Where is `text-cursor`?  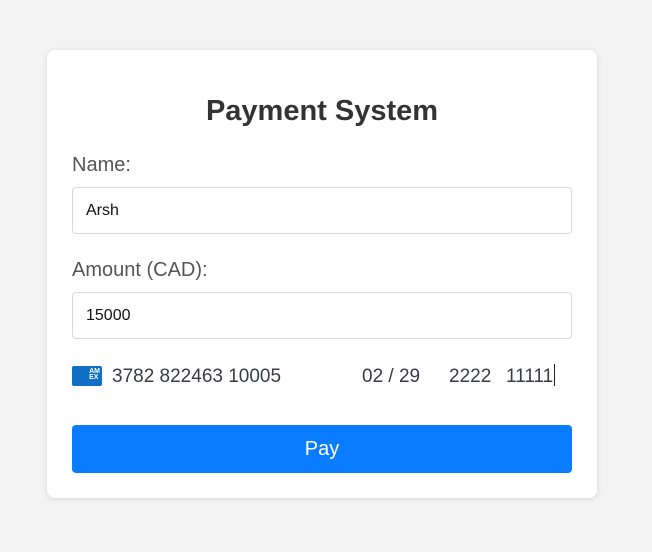
text-cursor is located at coordinates (555, 375).